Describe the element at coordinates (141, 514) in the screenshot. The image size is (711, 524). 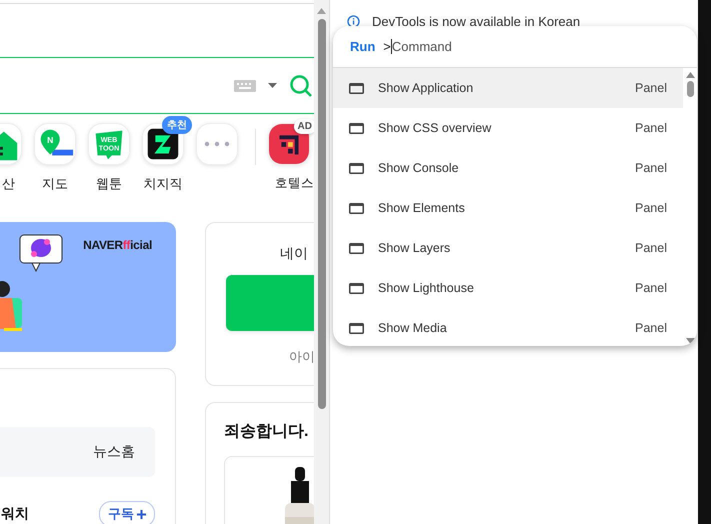
I see `plus-icon` at that location.